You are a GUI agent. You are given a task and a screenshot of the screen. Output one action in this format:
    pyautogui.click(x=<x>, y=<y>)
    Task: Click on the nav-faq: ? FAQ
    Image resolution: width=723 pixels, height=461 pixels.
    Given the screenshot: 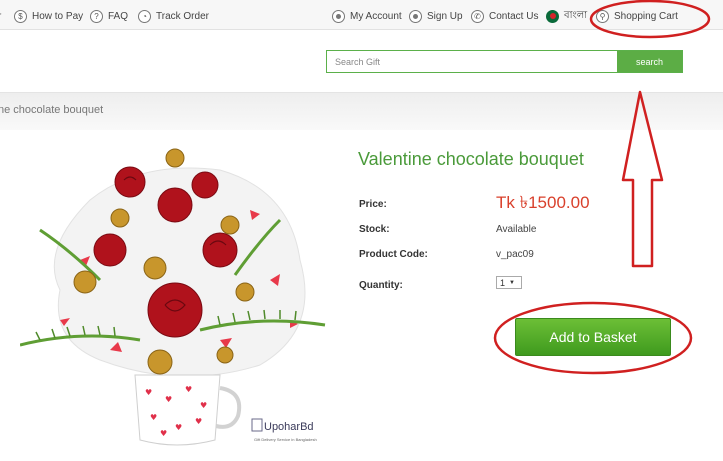 What is the action you would take?
    pyautogui.click(x=109, y=16)
    